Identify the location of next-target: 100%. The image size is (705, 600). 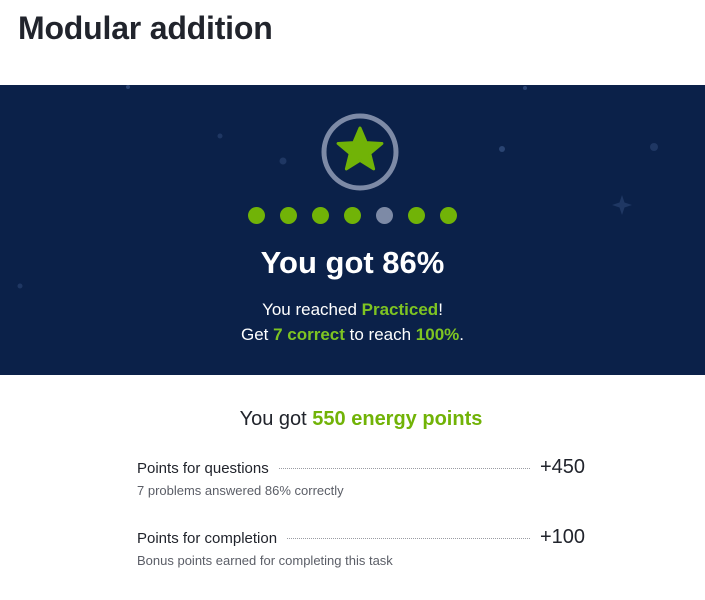
(437, 334).